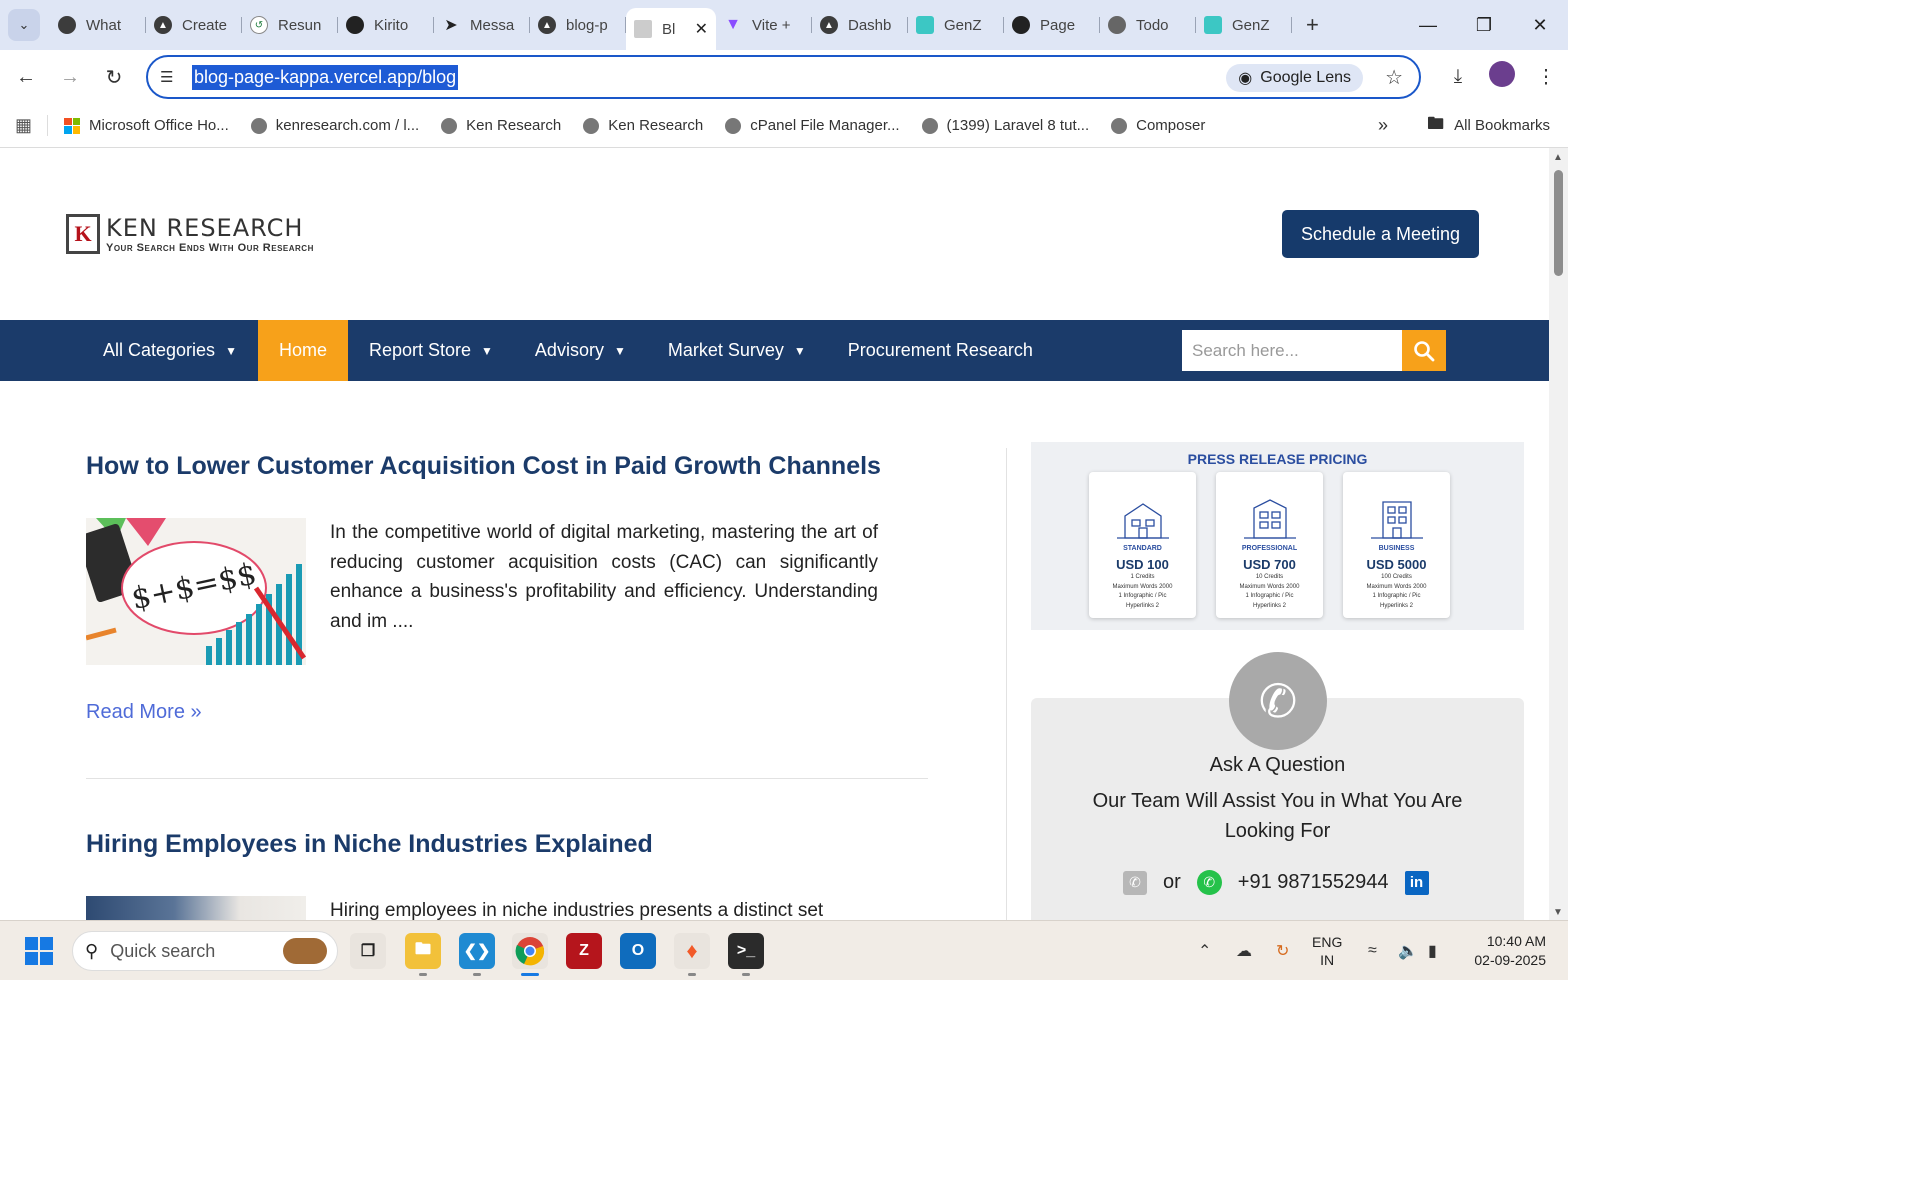 The width and height of the screenshot is (1920, 1200). What do you see at coordinates (1394, 77) in the screenshot?
I see `bookmark-star-icon: ☆` at bounding box center [1394, 77].